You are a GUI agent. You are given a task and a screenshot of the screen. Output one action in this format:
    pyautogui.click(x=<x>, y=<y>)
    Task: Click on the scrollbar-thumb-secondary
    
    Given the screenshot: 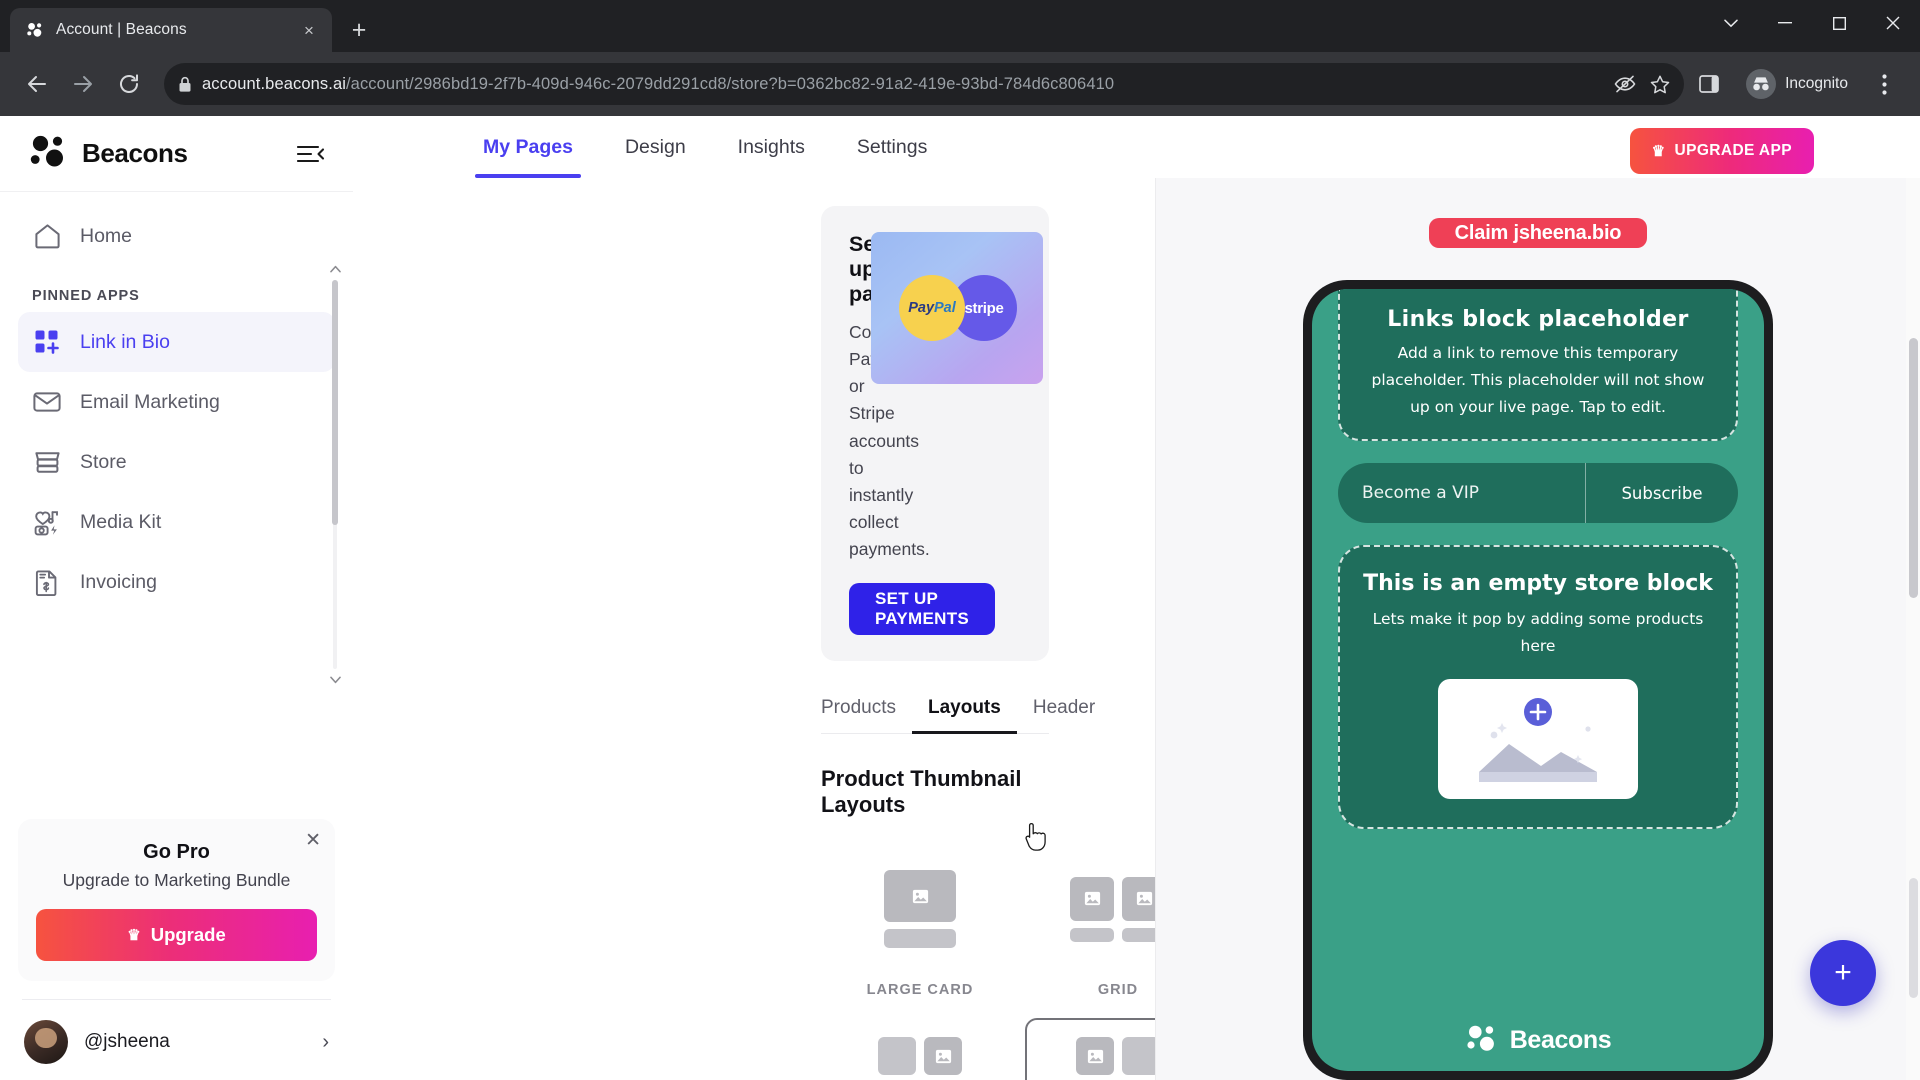 What is the action you would take?
    pyautogui.click(x=1913, y=938)
    